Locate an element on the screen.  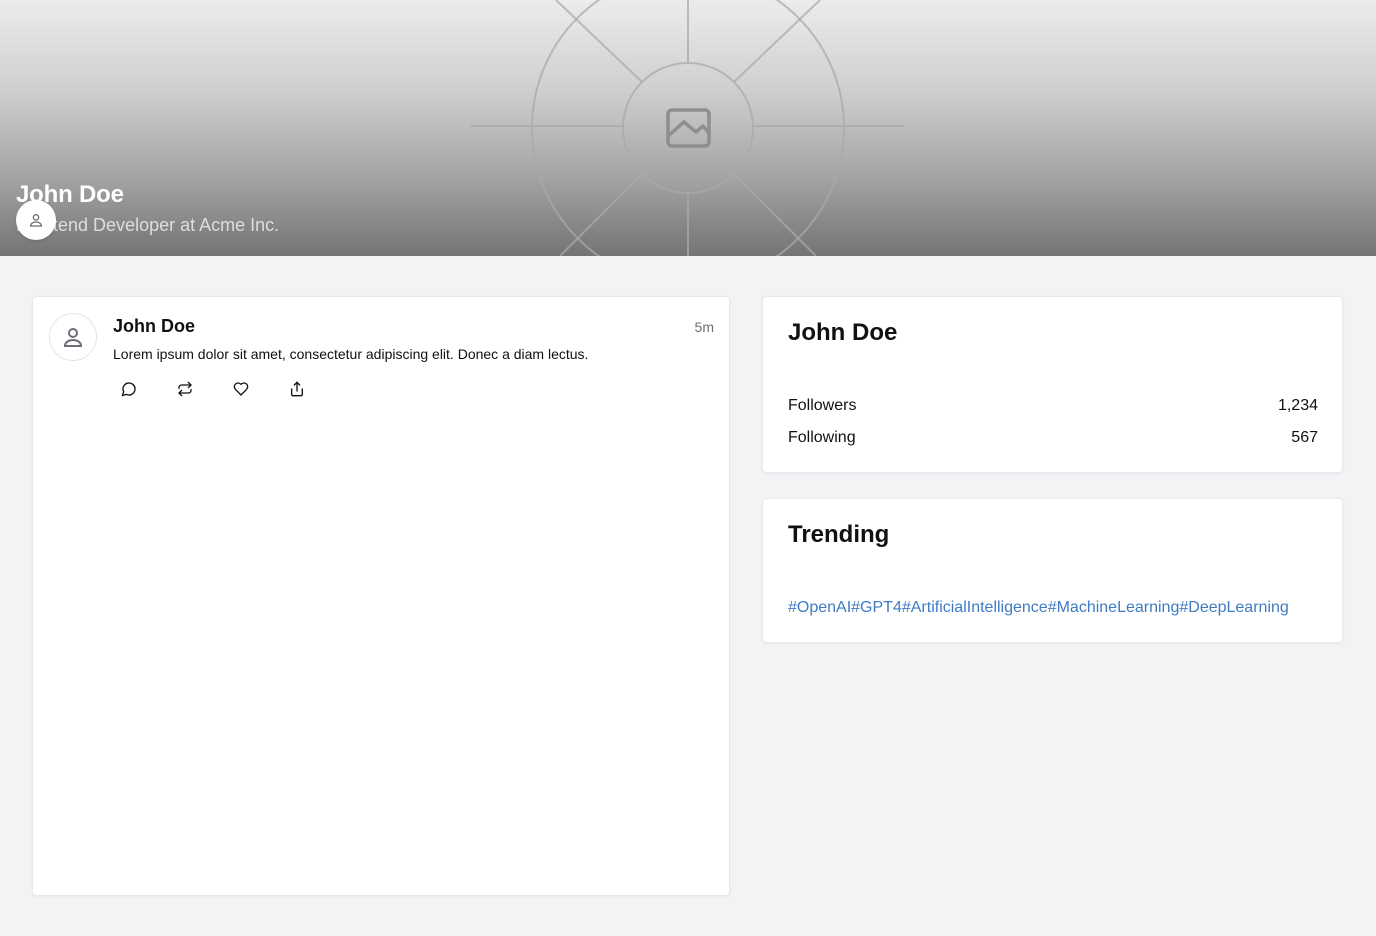
post-avatar is located at coordinates (73, 337).